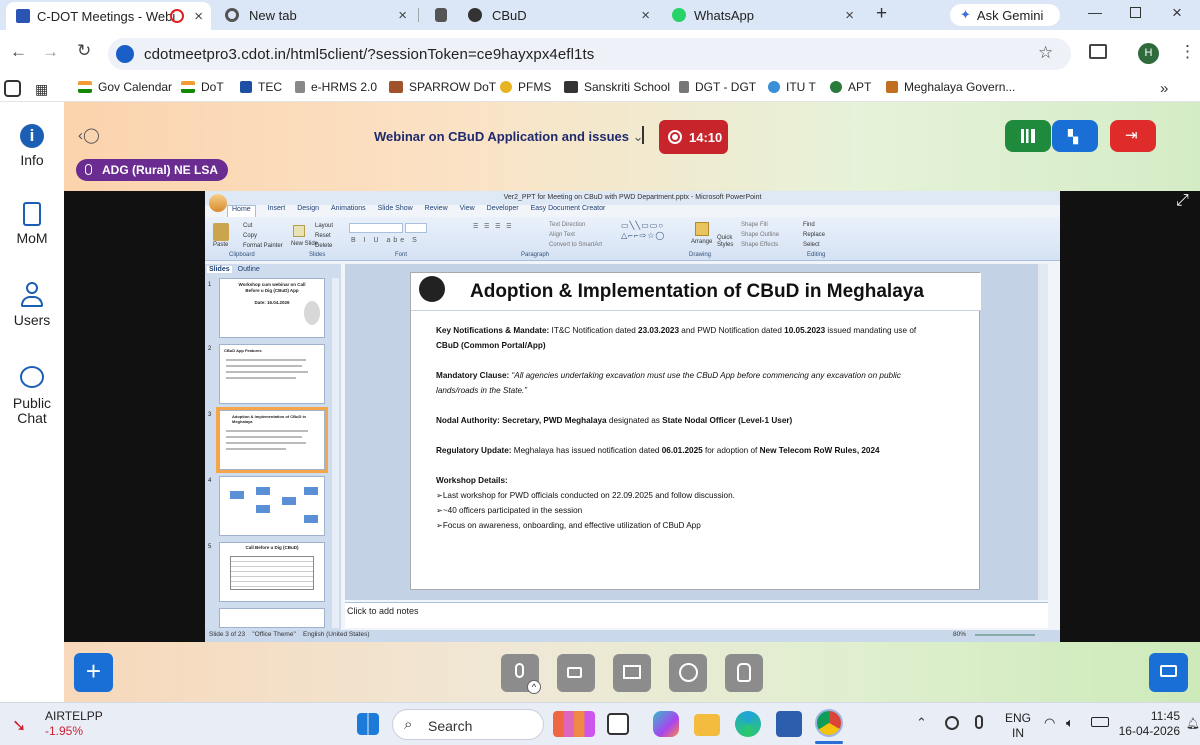 The image size is (1200, 745). I want to click on format-painter-button: Format Painter, so click(263, 246).